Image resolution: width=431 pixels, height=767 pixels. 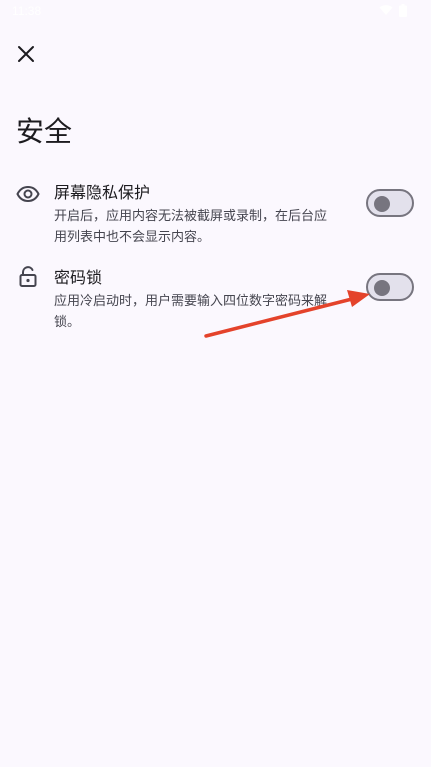 I want to click on password-lock-switch, so click(x=390, y=287).